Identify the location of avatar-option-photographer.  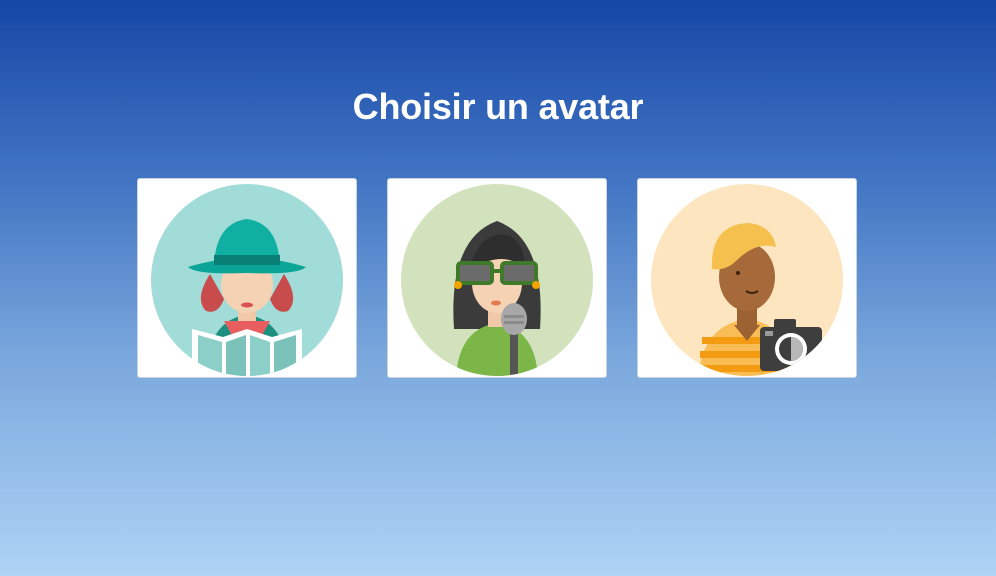
(747, 278).